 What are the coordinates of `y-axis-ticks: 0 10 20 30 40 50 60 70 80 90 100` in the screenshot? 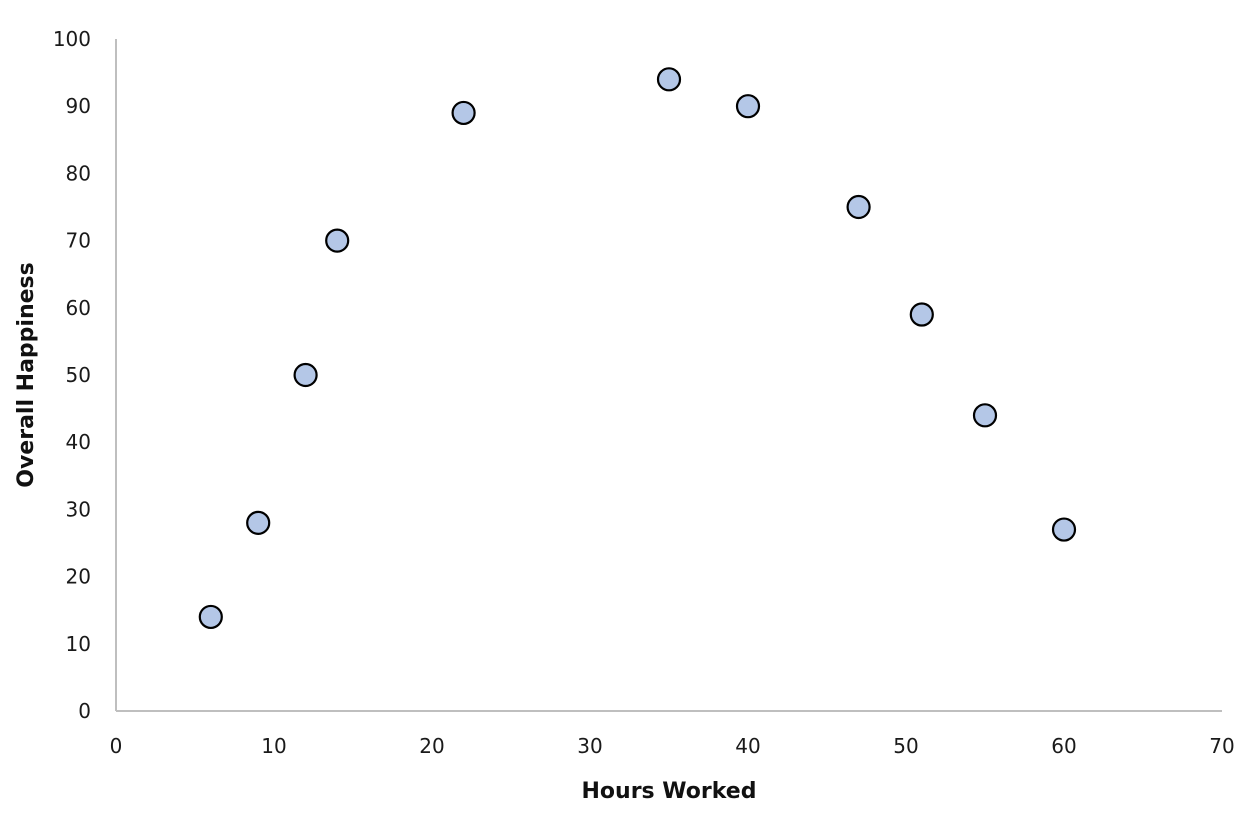 It's located at (72, 375).